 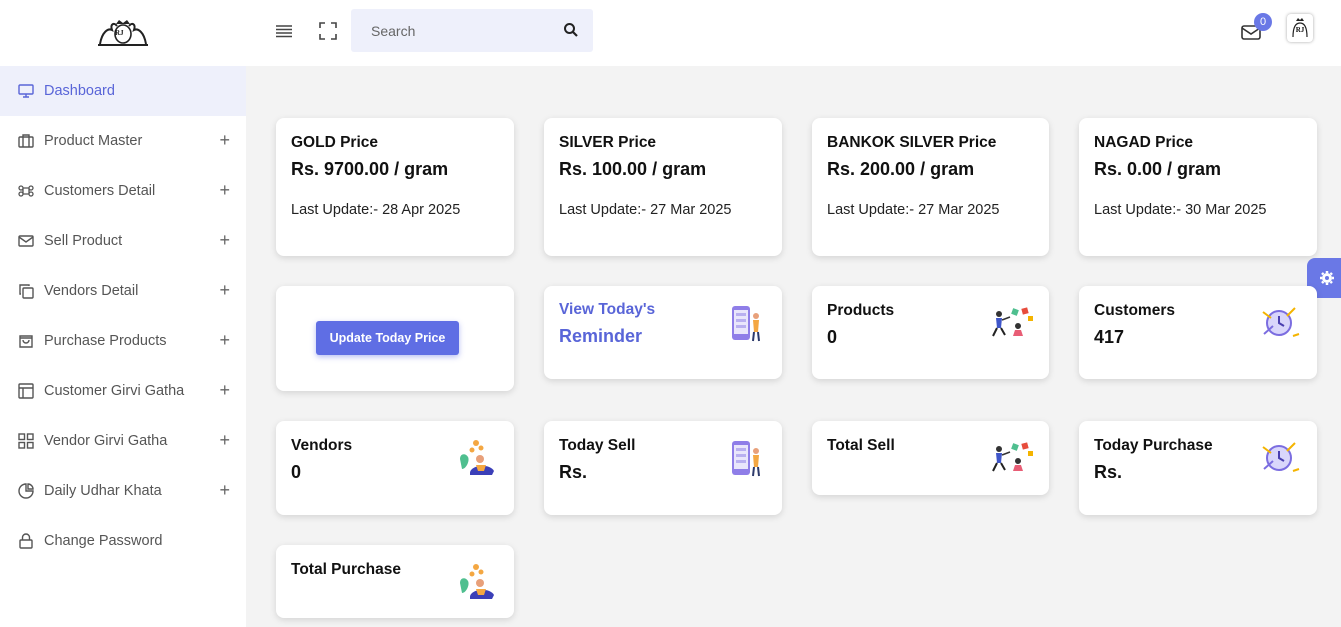 What do you see at coordinates (25, 541) in the screenshot?
I see `lock-icon` at bounding box center [25, 541].